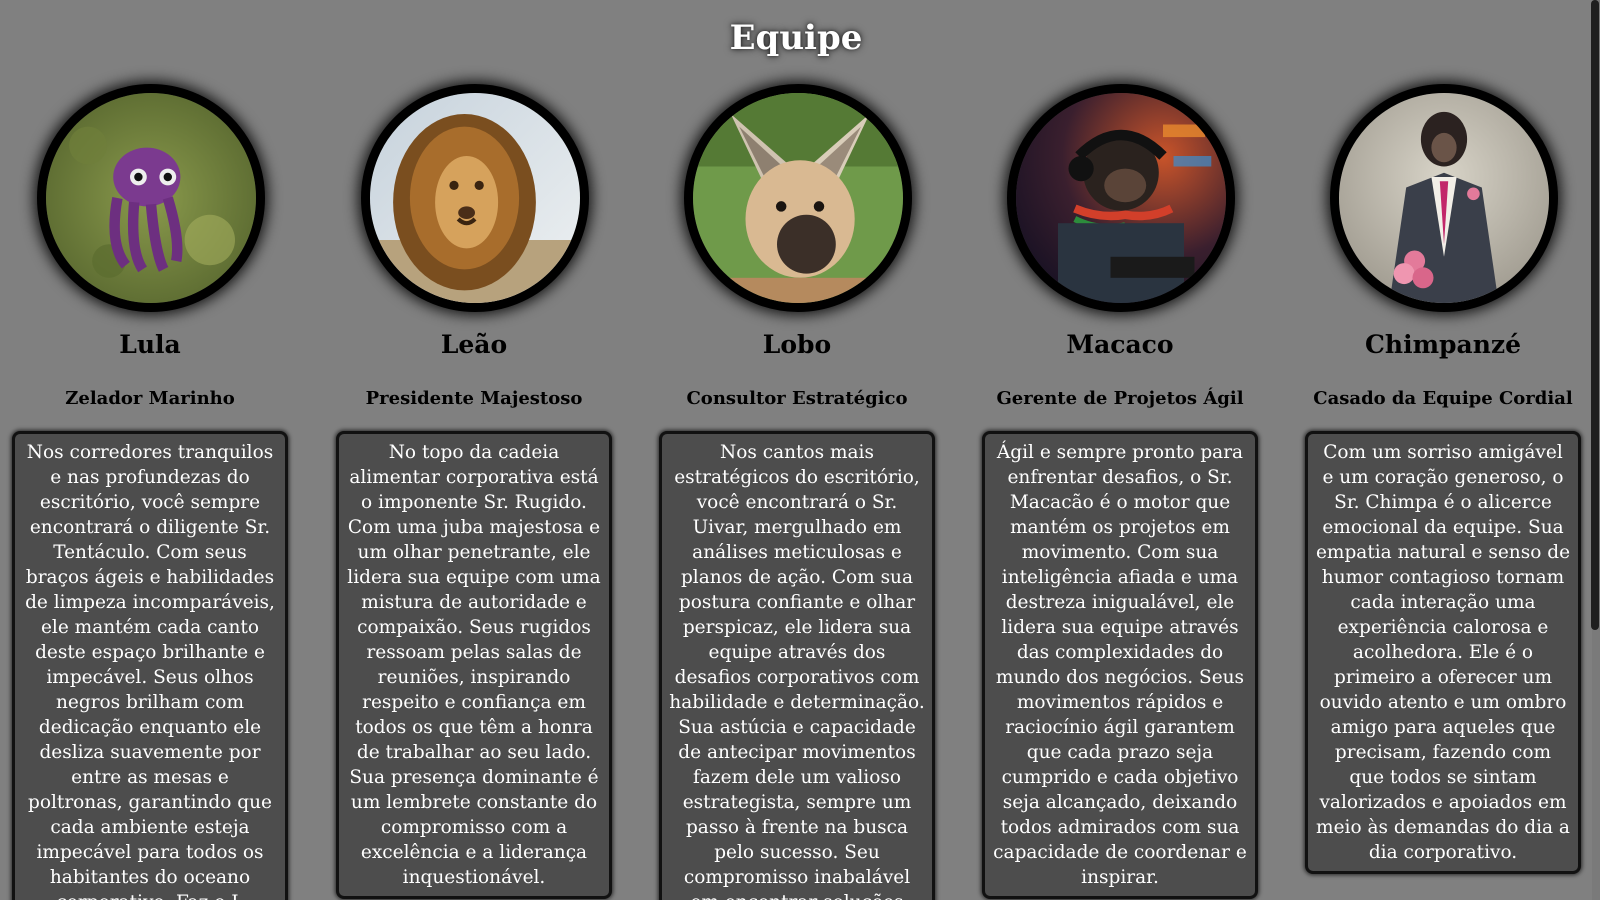 This screenshot has width=1600, height=900. Describe the element at coordinates (1120, 398) in the screenshot. I see `member-role: Gerente de Projetos Ágil` at that location.